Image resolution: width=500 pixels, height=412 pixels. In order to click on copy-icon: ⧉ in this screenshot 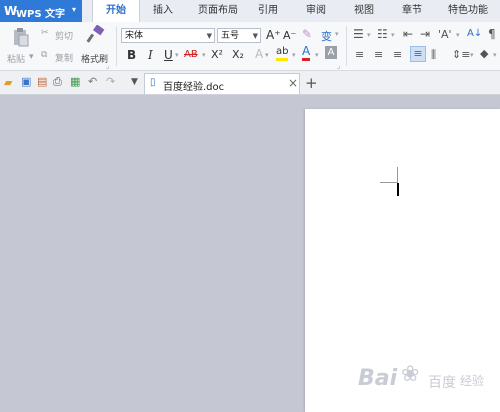, I will do `click(44, 55)`.